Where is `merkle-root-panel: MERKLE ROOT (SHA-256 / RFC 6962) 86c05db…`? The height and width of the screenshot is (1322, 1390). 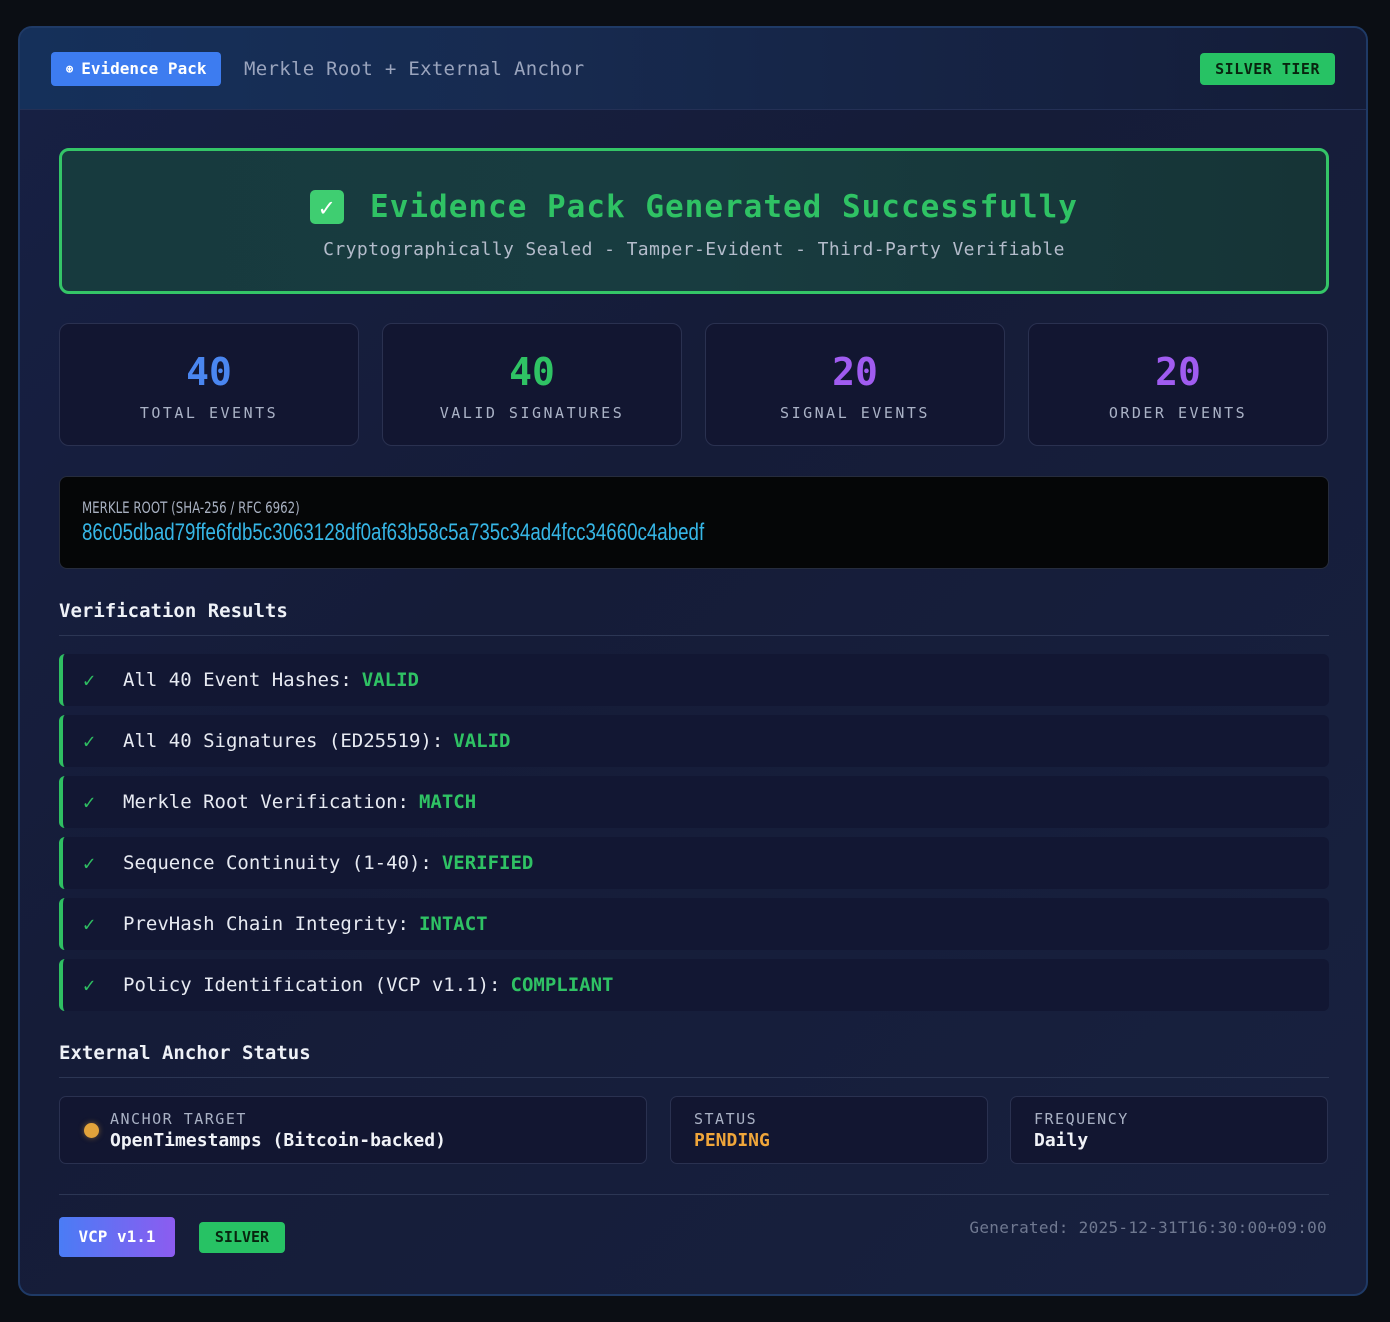
merkle-root-panel: MERKLE ROOT (SHA-256 / RFC 6962) 86c05db… is located at coordinates (694, 522).